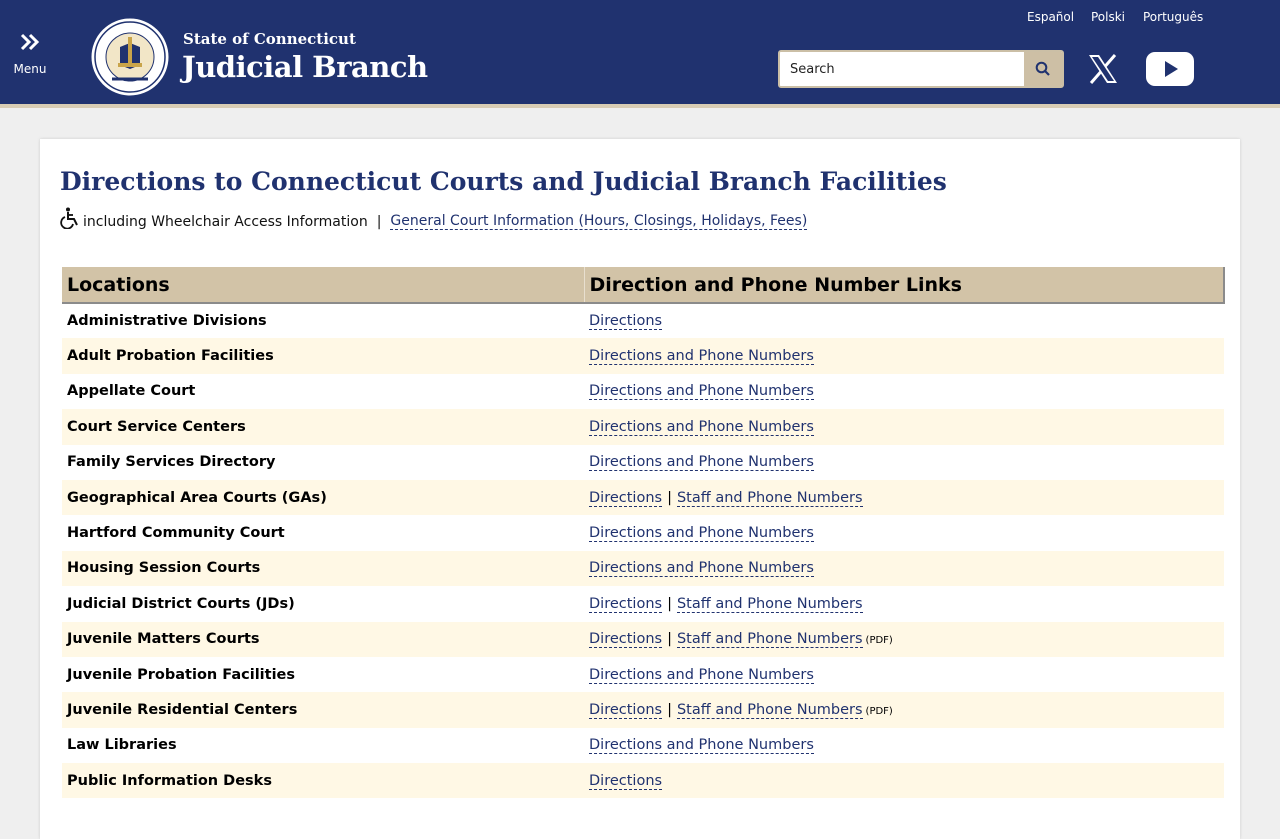 The height and width of the screenshot is (839, 1280). I want to click on location-name: Geographical Area Courts (GAs), so click(323, 497).